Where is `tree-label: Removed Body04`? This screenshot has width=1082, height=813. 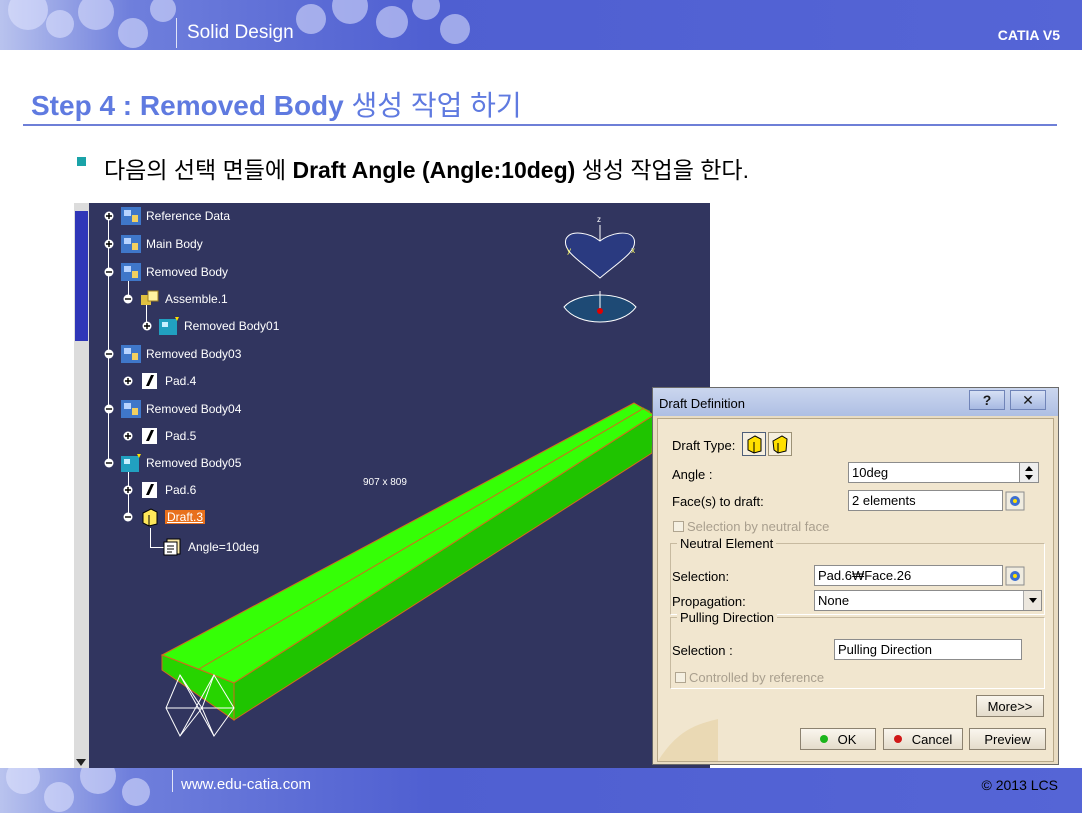 tree-label: Removed Body04 is located at coordinates (194, 409).